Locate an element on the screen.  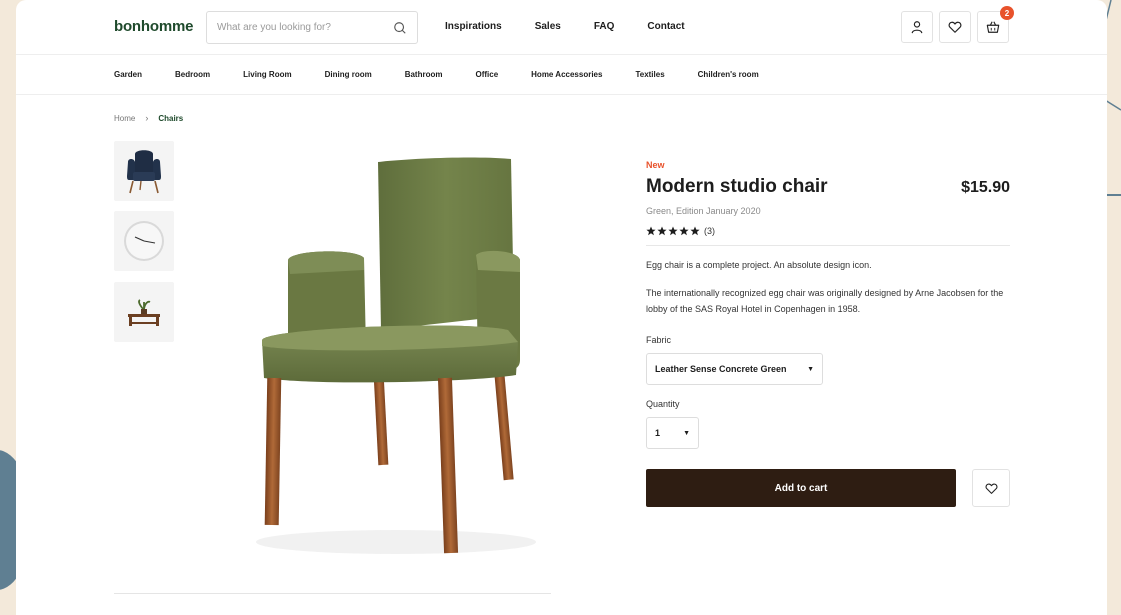
thumbnail-navy-armchair is located at coordinates (144, 171).